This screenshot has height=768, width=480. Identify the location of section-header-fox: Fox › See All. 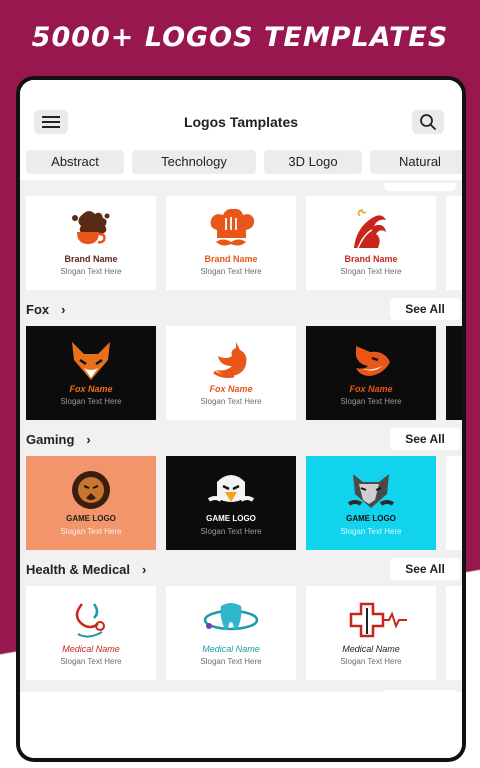
(243, 309).